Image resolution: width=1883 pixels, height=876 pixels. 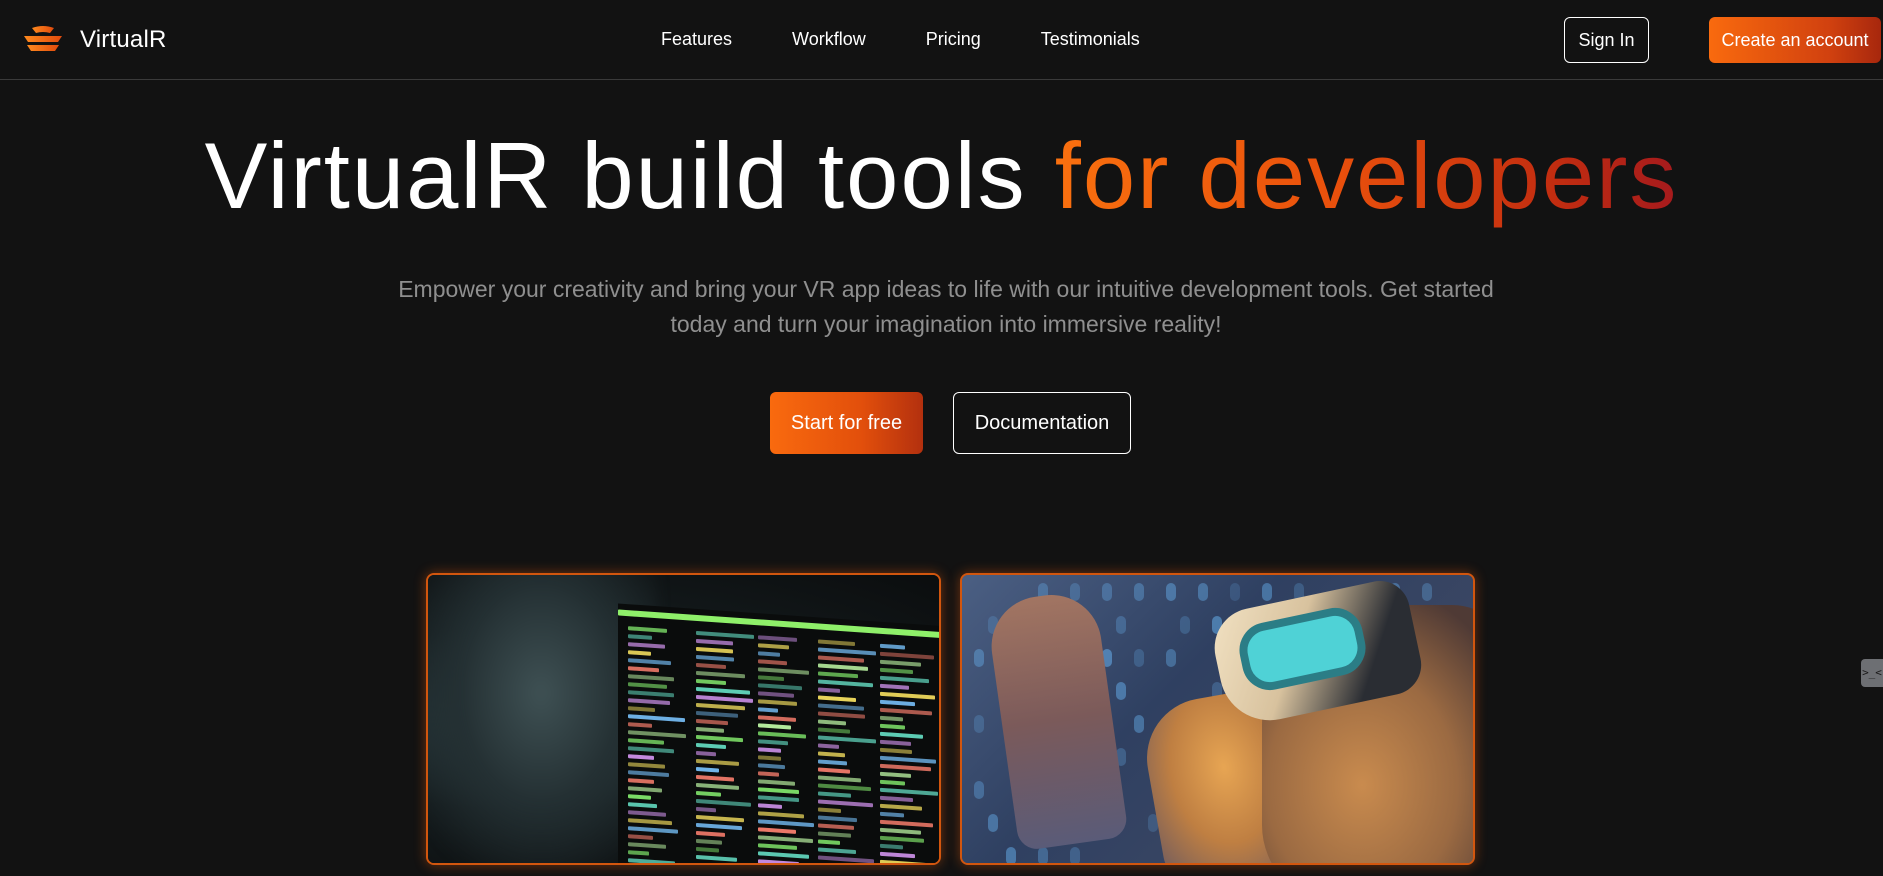 What do you see at coordinates (1366, 175) in the screenshot?
I see `hero-title-accent: for developers` at bounding box center [1366, 175].